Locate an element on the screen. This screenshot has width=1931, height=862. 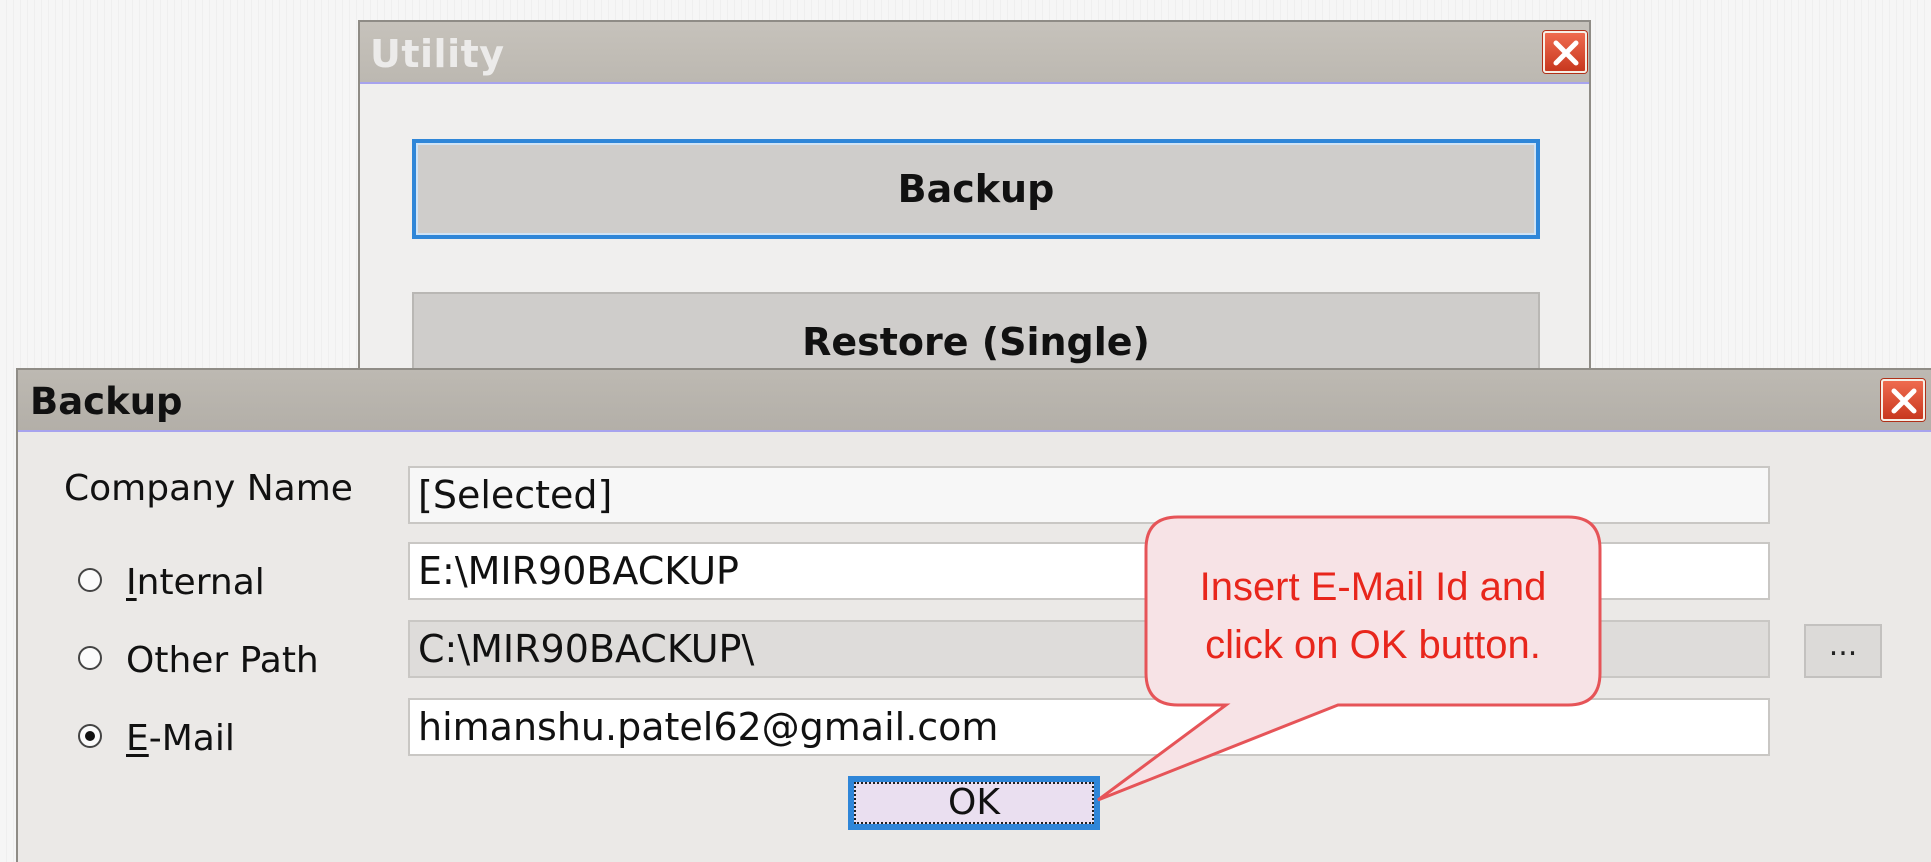
callout-line-2: click on OK button. is located at coordinates (1373, 645).